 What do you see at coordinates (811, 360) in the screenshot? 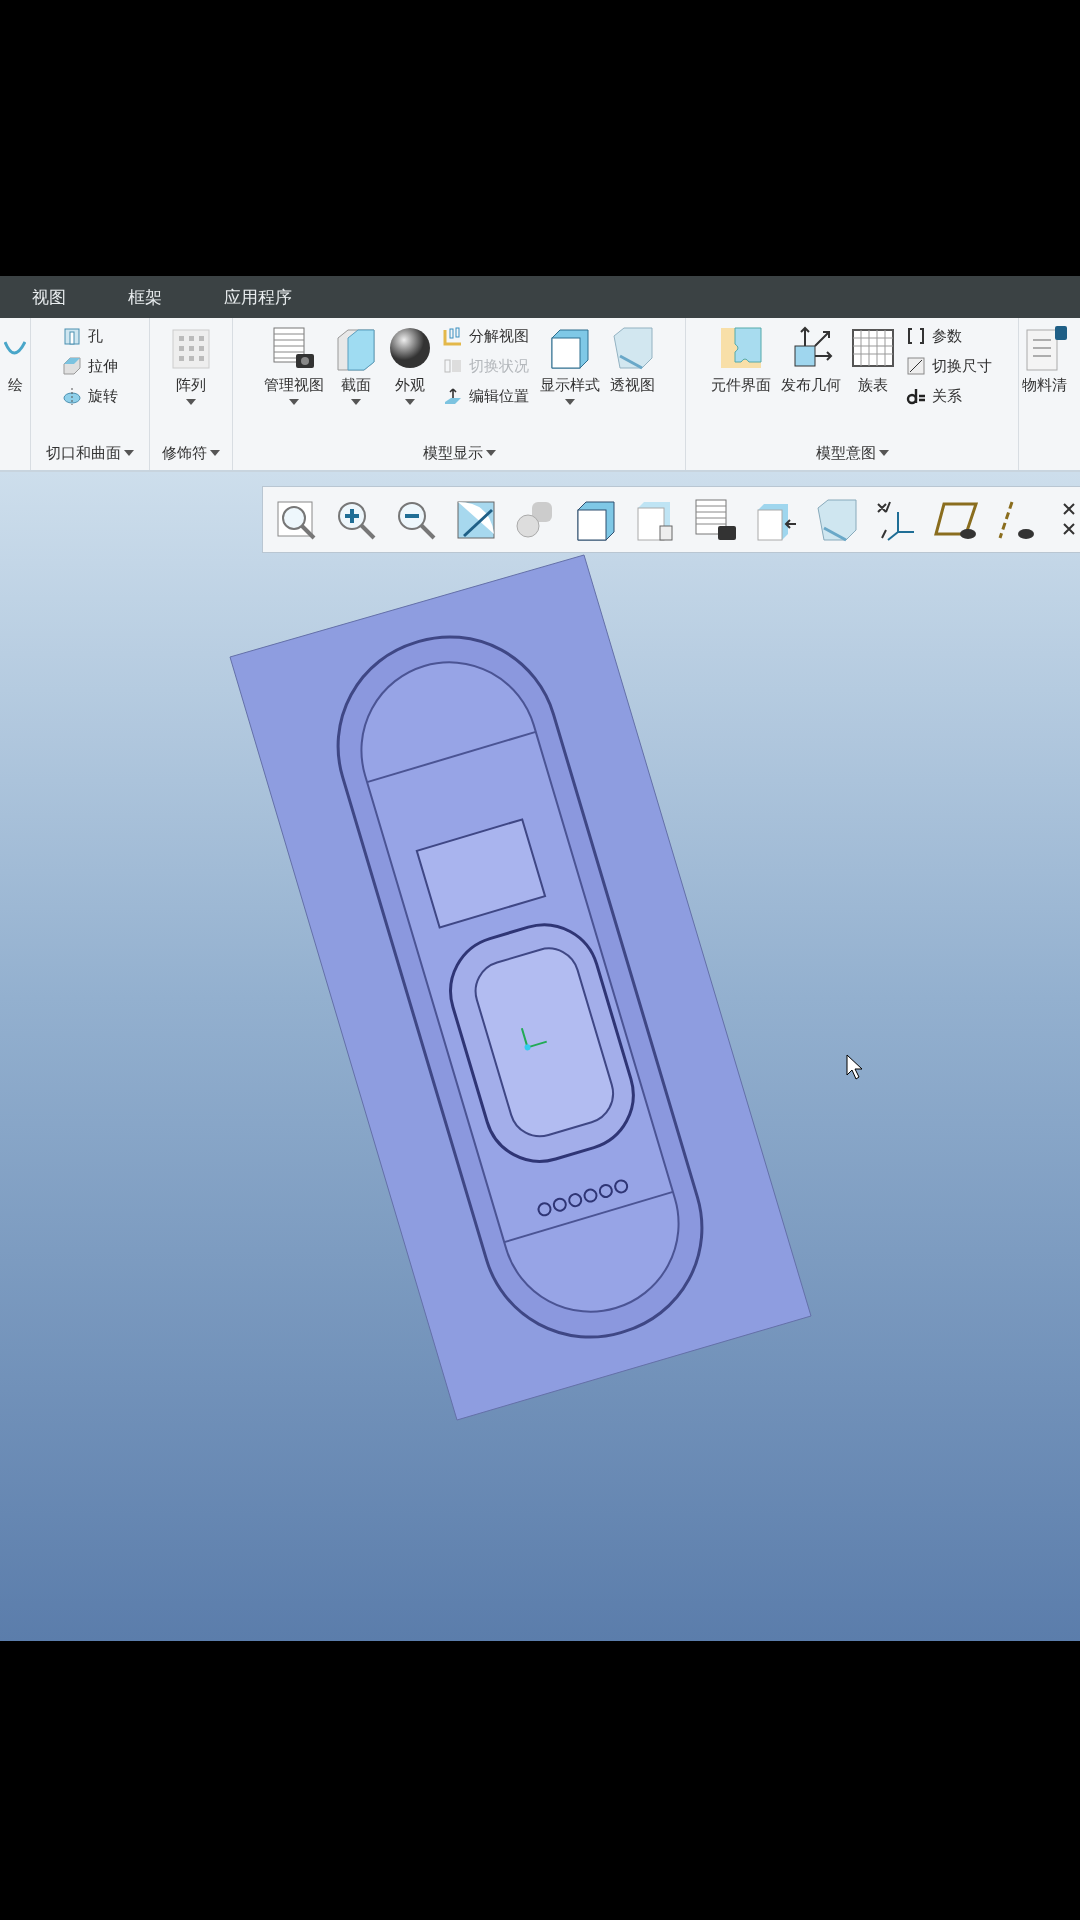
I see `ribbon-button: 发布几何` at bounding box center [811, 360].